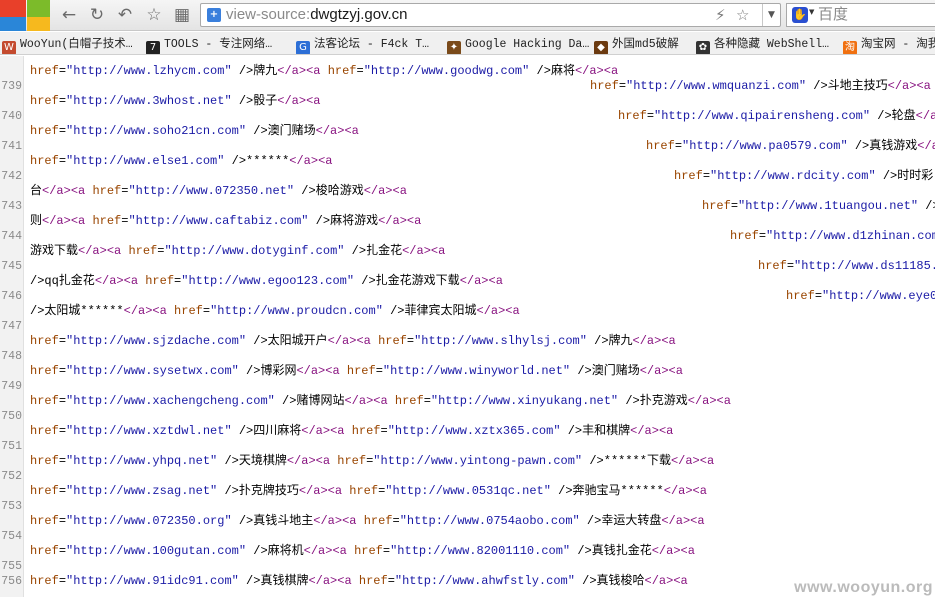 The height and width of the screenshot is (597, 935). Describe the element at coordinates (480, 551) in the screenshot. I see `source-token-val: "http://www.82001110.com"` at that location.